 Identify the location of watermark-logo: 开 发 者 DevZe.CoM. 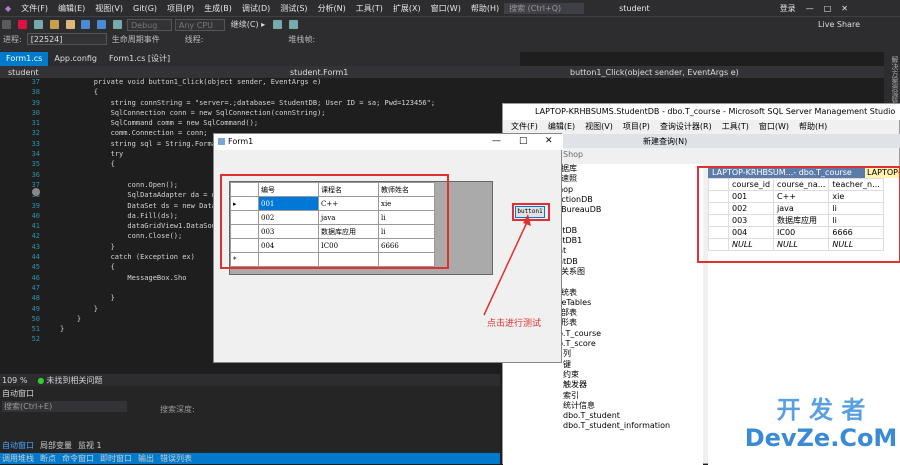
(821, 430).